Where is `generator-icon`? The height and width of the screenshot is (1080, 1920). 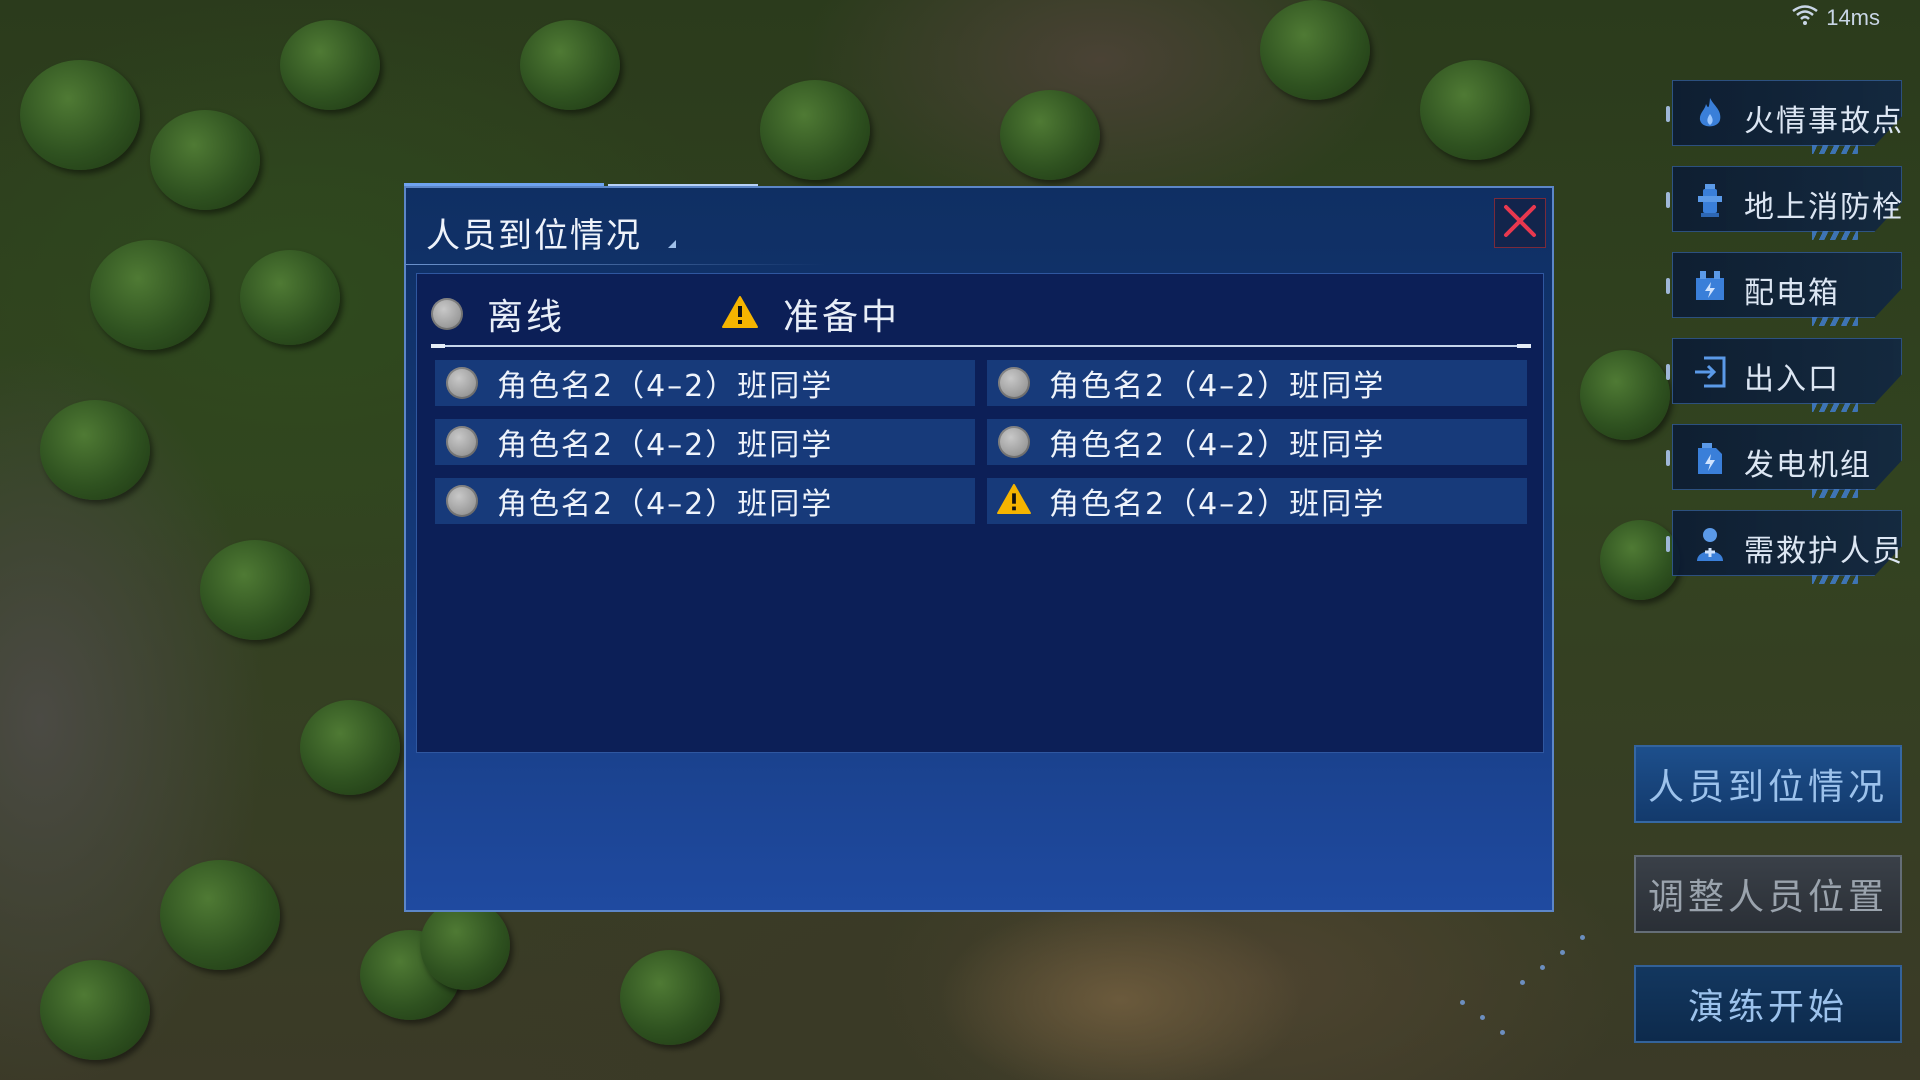
generator-icon is located at coordinates (1710, 458).